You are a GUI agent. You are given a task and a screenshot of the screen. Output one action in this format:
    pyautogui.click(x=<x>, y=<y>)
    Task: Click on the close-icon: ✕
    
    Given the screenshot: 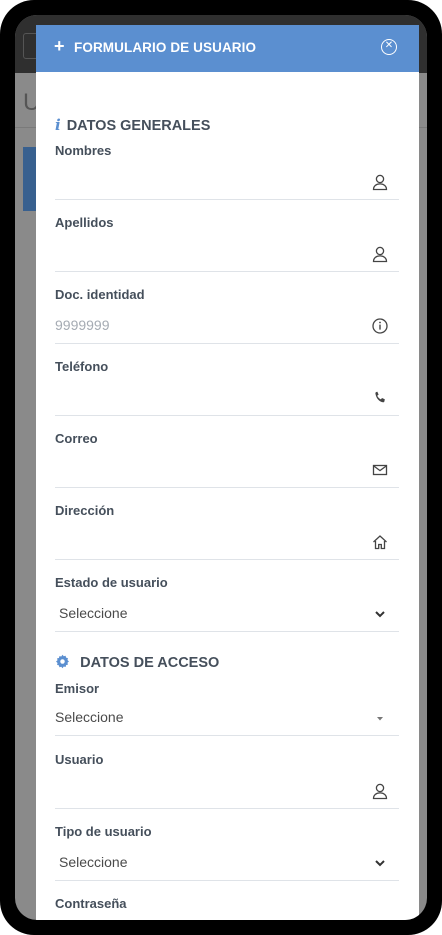 What is the action you would take?
    pyautogui.click(x=389, y=47)
    